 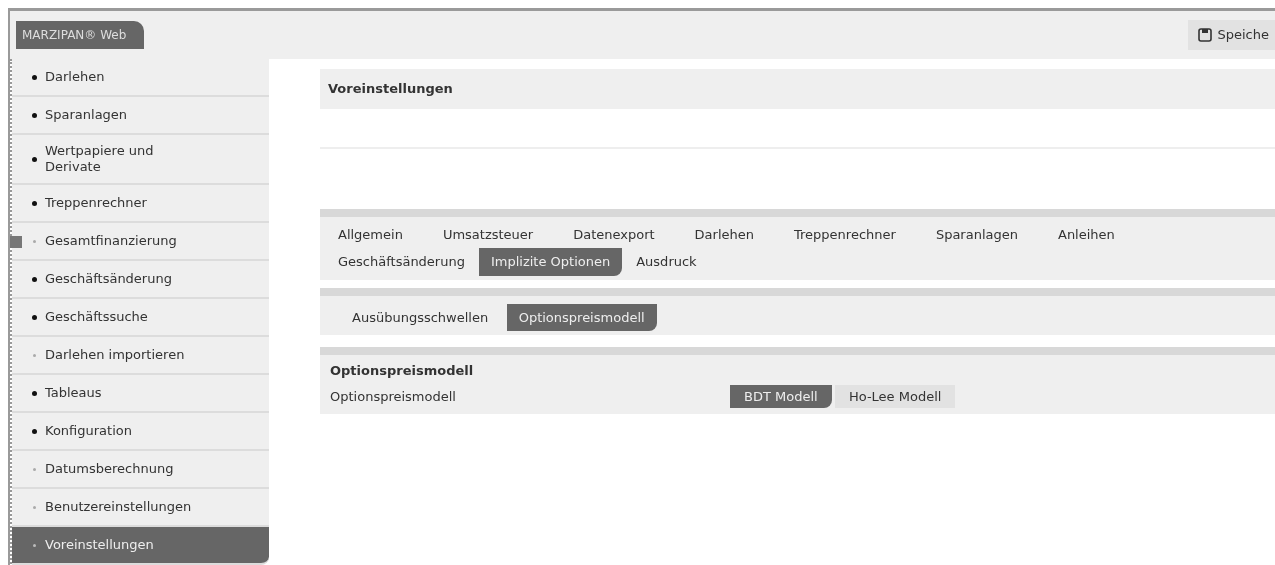 What do you see at coordinates (797, 89) in the screenshot?
I see `page-title: Voreinstellungen` at bounding box center [797, 89].